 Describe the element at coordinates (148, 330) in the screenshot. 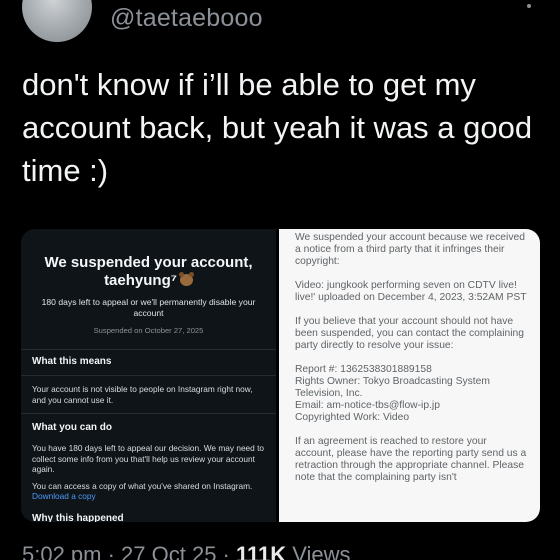

I see `ig-suspended-date: Suspended on October 27, 2025` at that location.